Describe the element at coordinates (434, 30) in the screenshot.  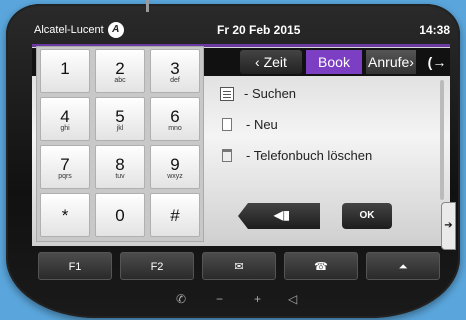
I see `time-display: 14:38` at that location.